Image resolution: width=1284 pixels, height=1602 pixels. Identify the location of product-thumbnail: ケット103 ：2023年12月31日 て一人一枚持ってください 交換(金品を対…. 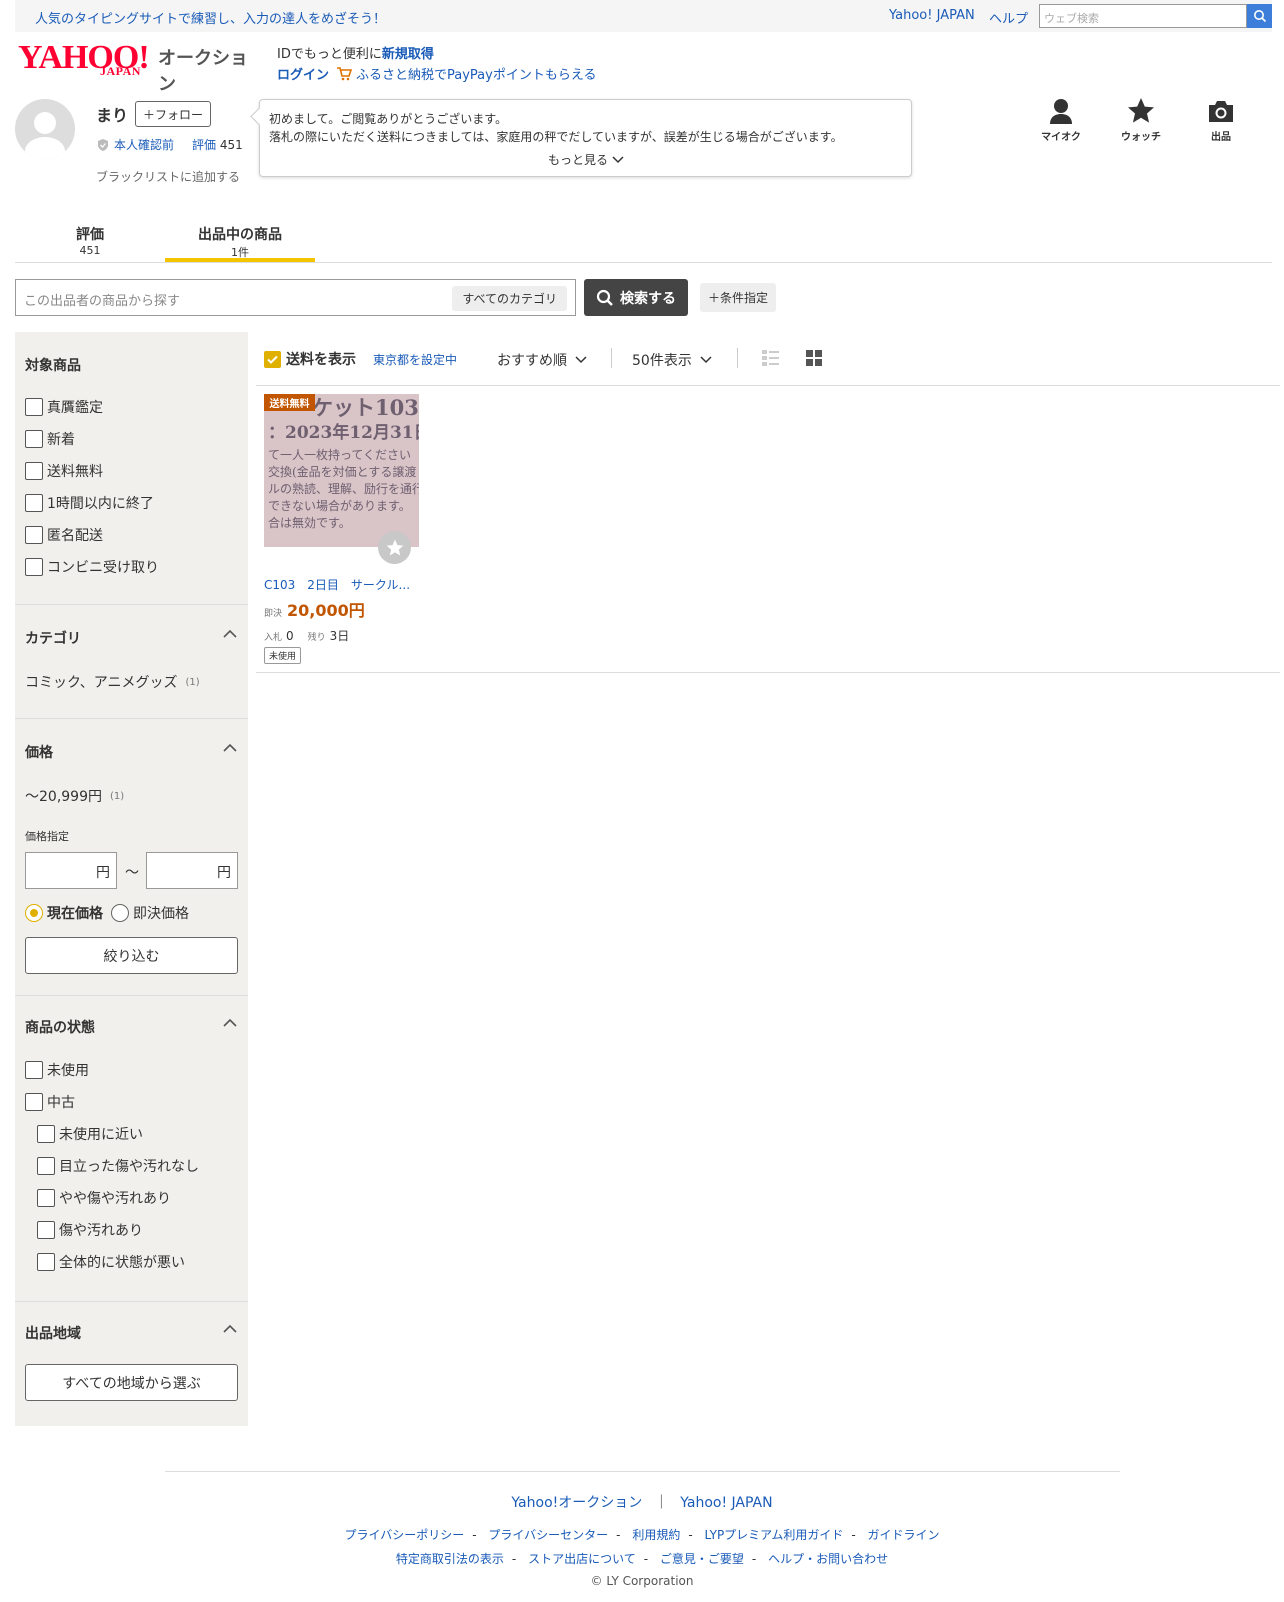
(341, 470).